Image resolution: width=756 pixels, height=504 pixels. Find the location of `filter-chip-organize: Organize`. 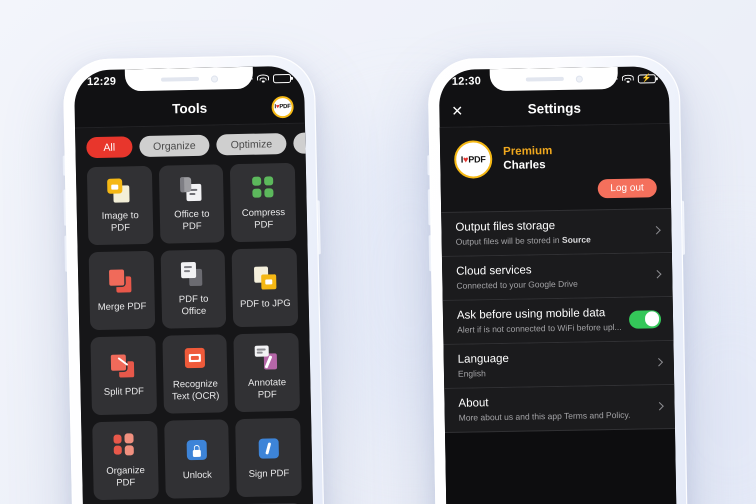

filter-chip-organize: Organize is located at coordinates (174, 146).